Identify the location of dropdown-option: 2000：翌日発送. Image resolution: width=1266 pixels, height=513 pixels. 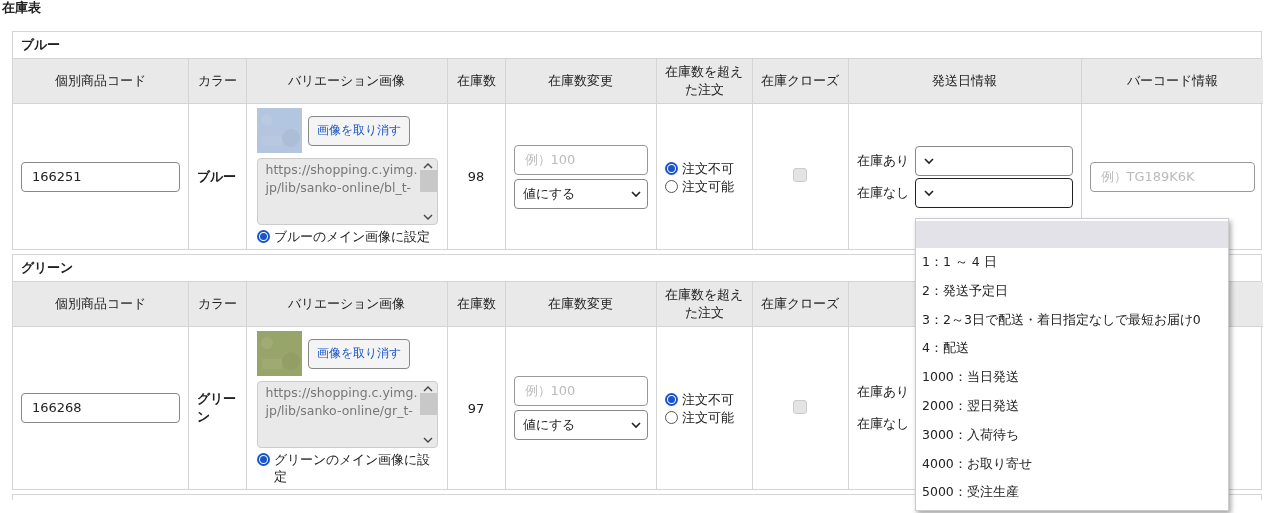
(1072, 406).